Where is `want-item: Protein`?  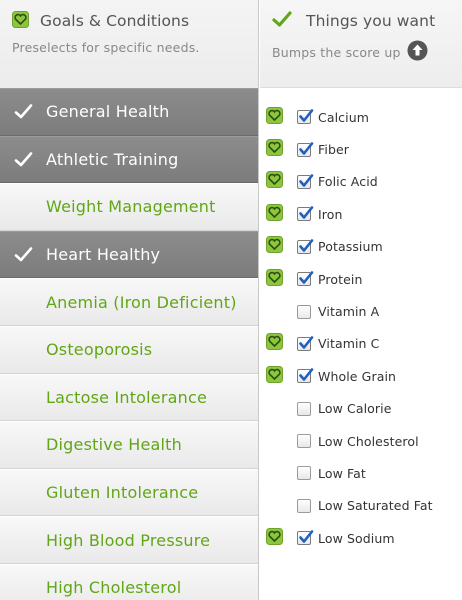
want-item: Protein is located at coordinates (361, 279).